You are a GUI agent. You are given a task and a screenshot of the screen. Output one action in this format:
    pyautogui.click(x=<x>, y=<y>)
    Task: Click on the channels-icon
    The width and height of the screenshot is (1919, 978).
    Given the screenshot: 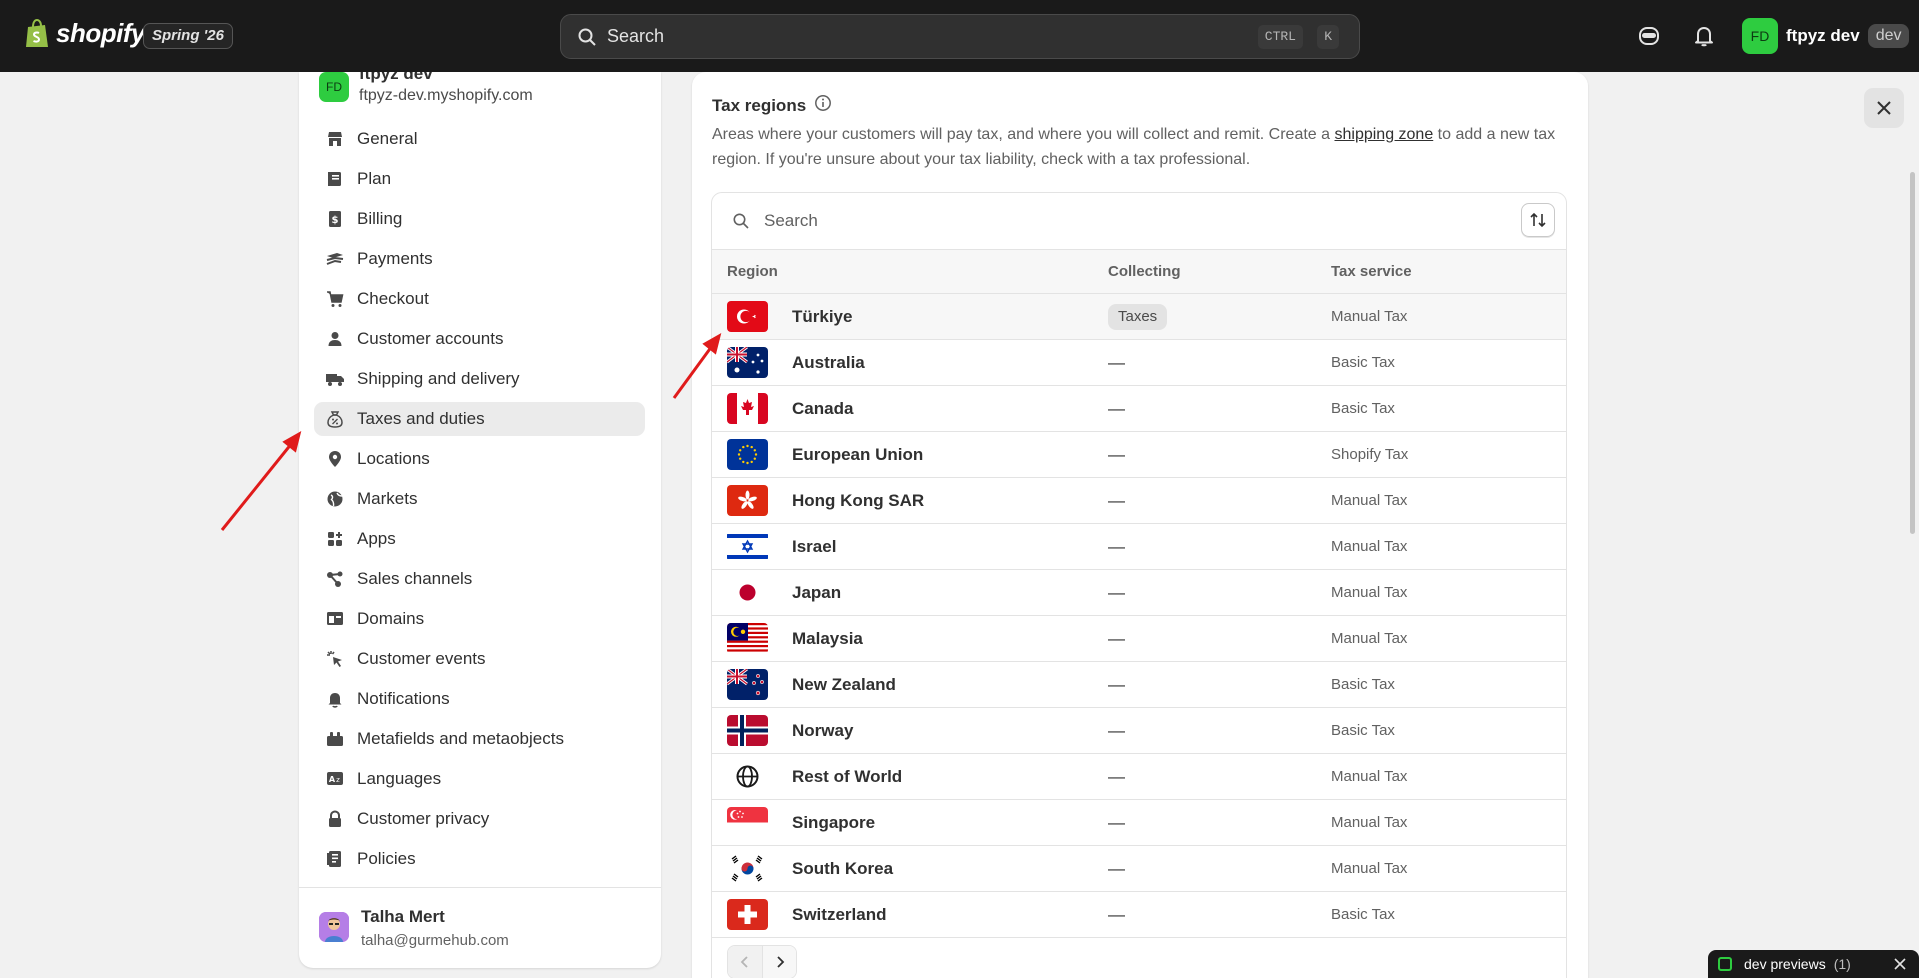 What is the action you would take?
    pyautogui.click(x=335, y=579)
    